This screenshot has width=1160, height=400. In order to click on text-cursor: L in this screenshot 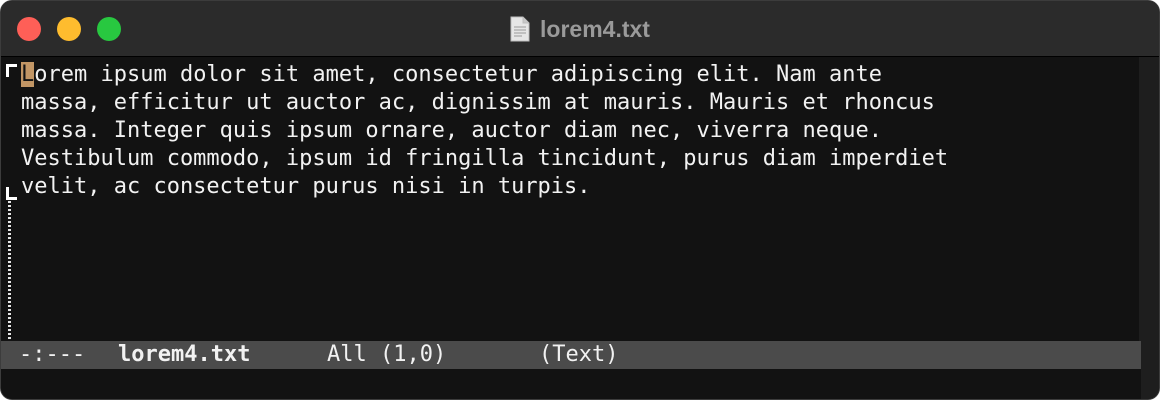, I will do `click(28, 74)`.